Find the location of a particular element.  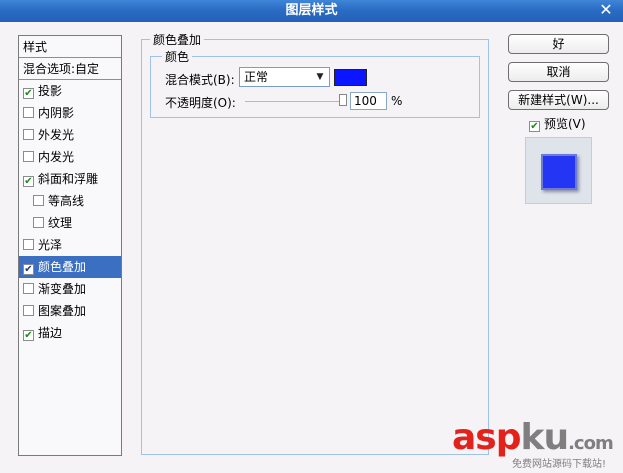

opacity-unit: % is located at coordinates (397, 101).